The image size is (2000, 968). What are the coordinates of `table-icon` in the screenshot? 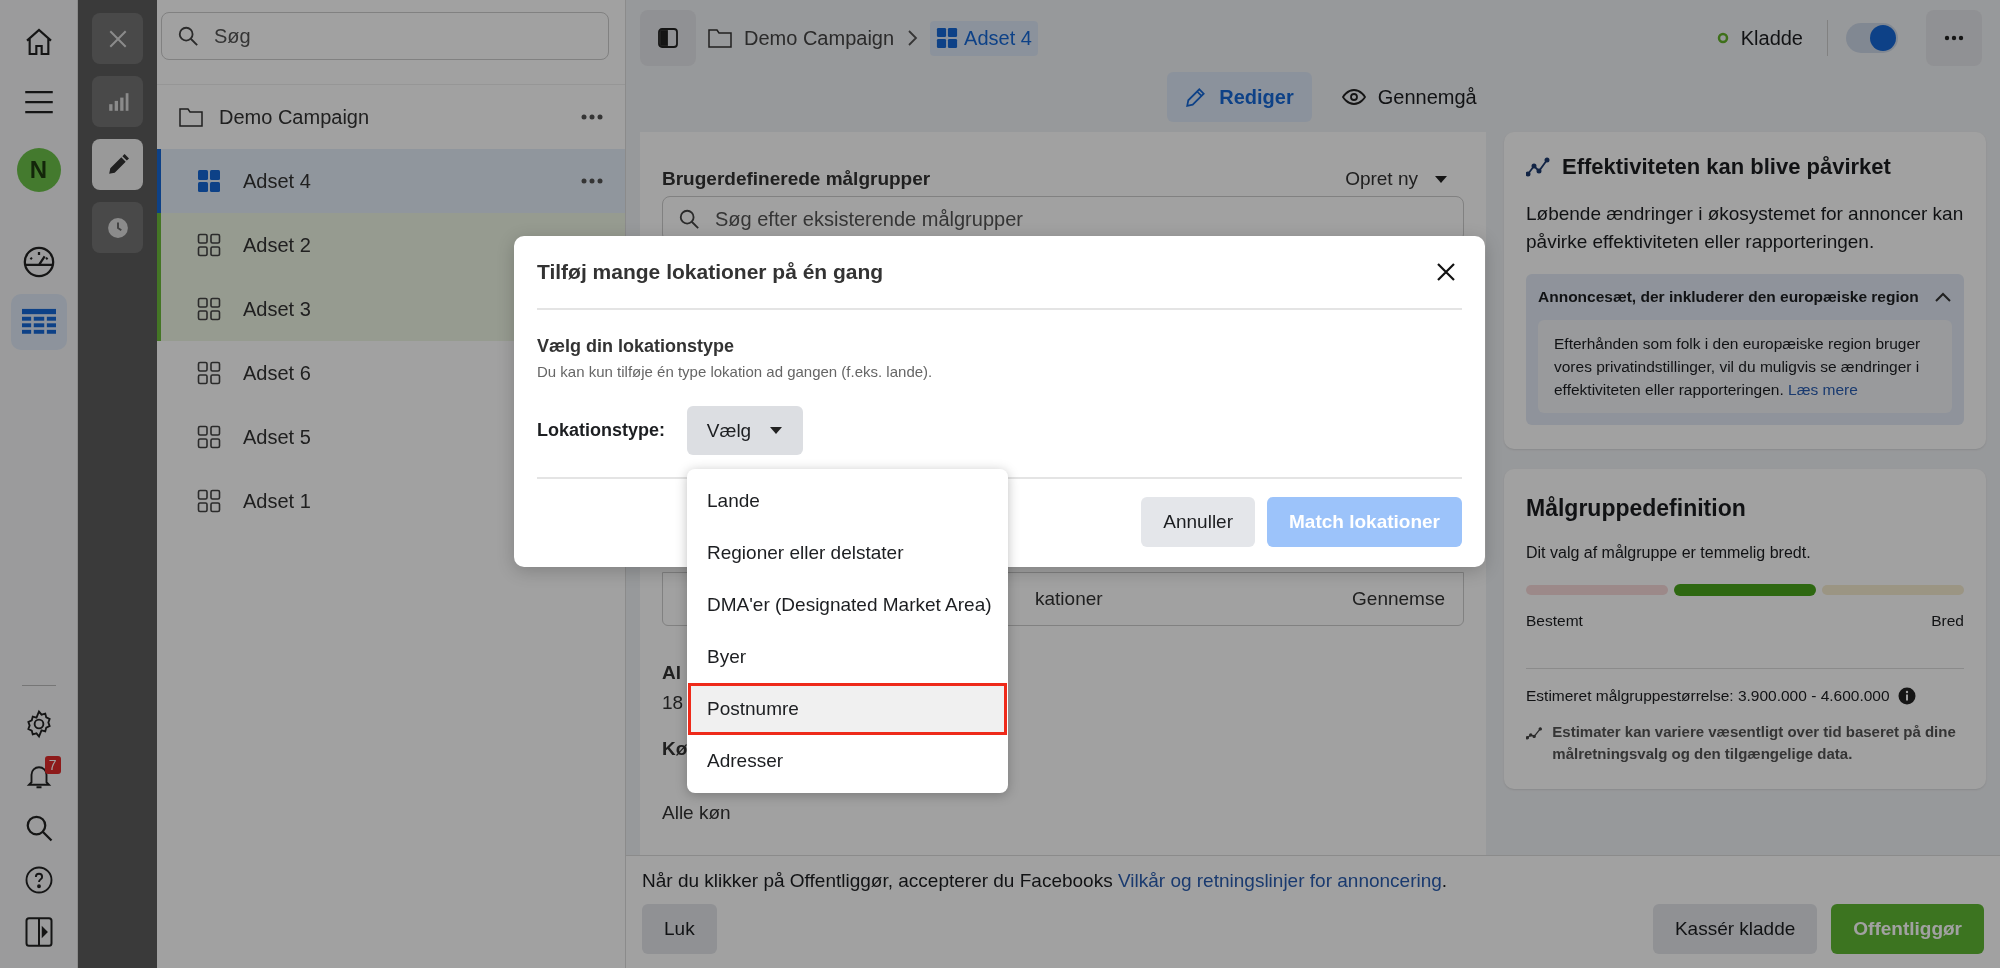 It's located at (38, 322).